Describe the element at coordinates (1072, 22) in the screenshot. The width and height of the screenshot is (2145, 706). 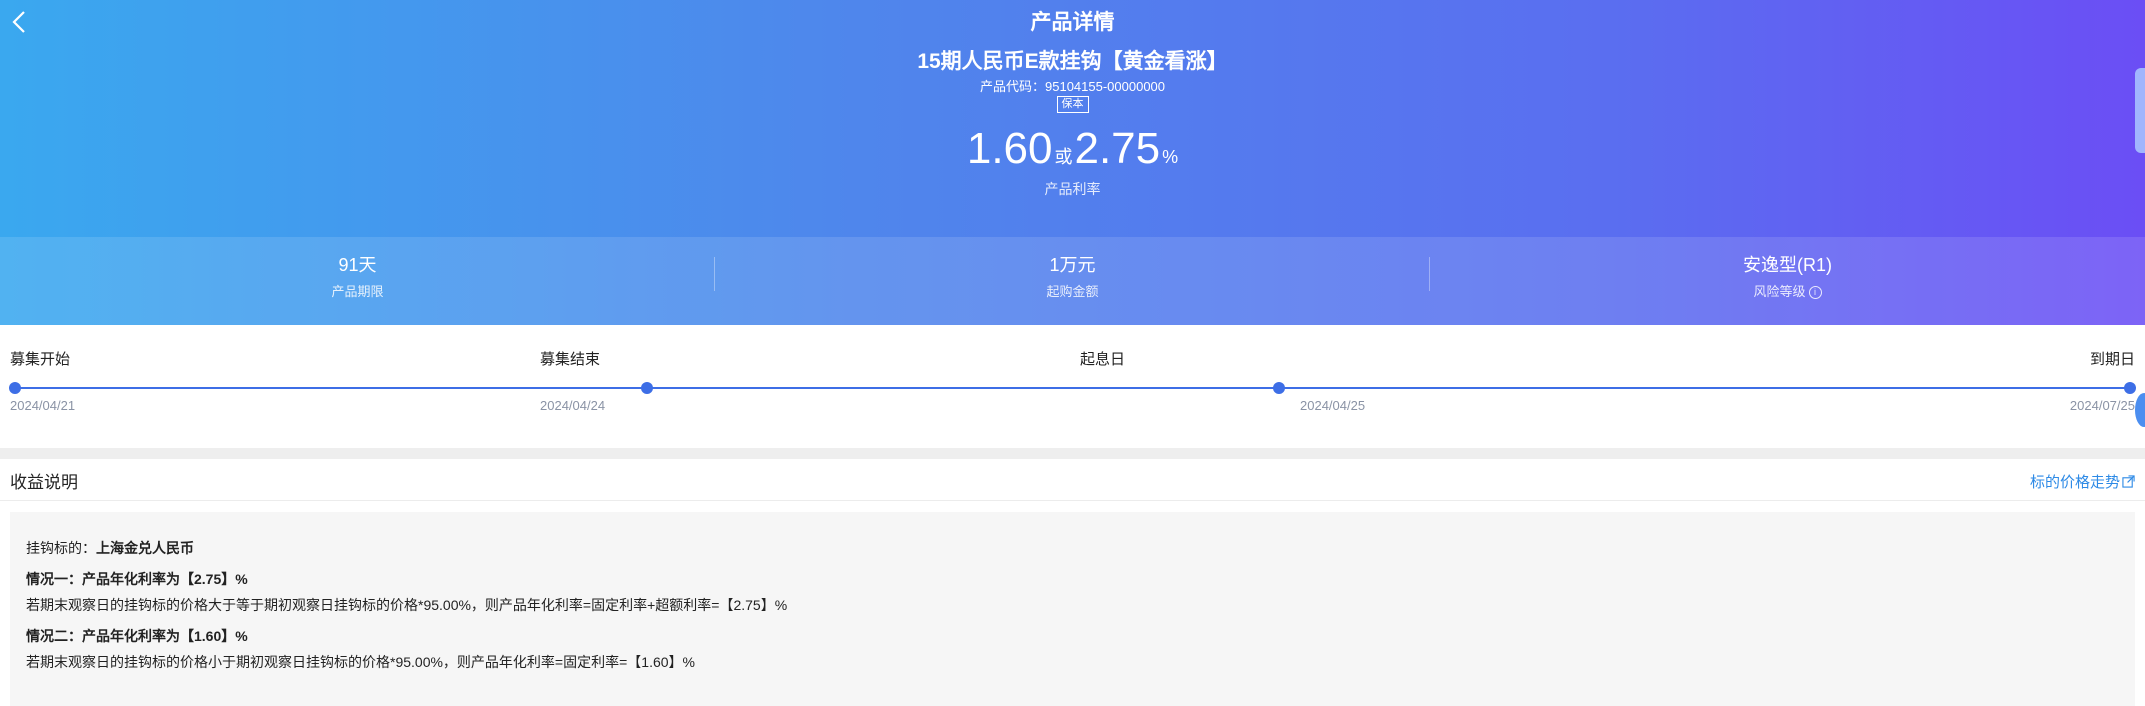
I see `page-title: 产品详情` at that location.